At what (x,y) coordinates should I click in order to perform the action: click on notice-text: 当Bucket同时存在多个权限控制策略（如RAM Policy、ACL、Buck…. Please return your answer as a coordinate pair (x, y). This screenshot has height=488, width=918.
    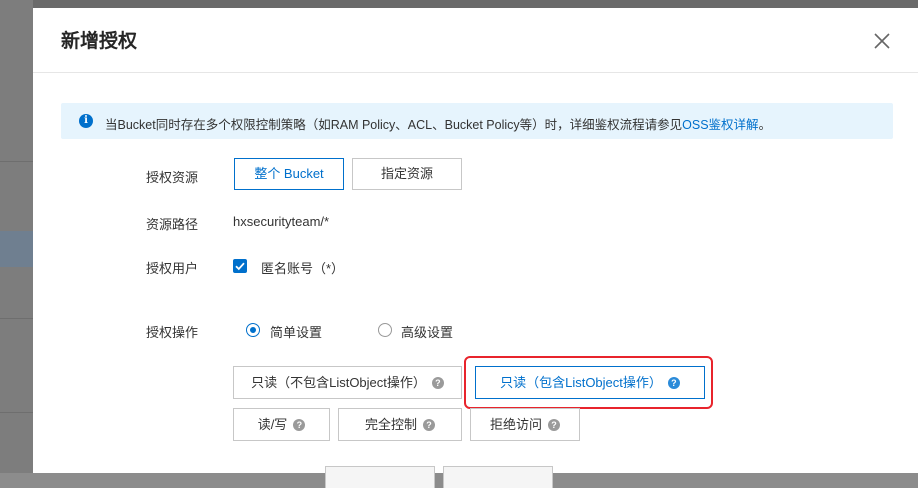
    Looking at the image, I should click on (438, 123).